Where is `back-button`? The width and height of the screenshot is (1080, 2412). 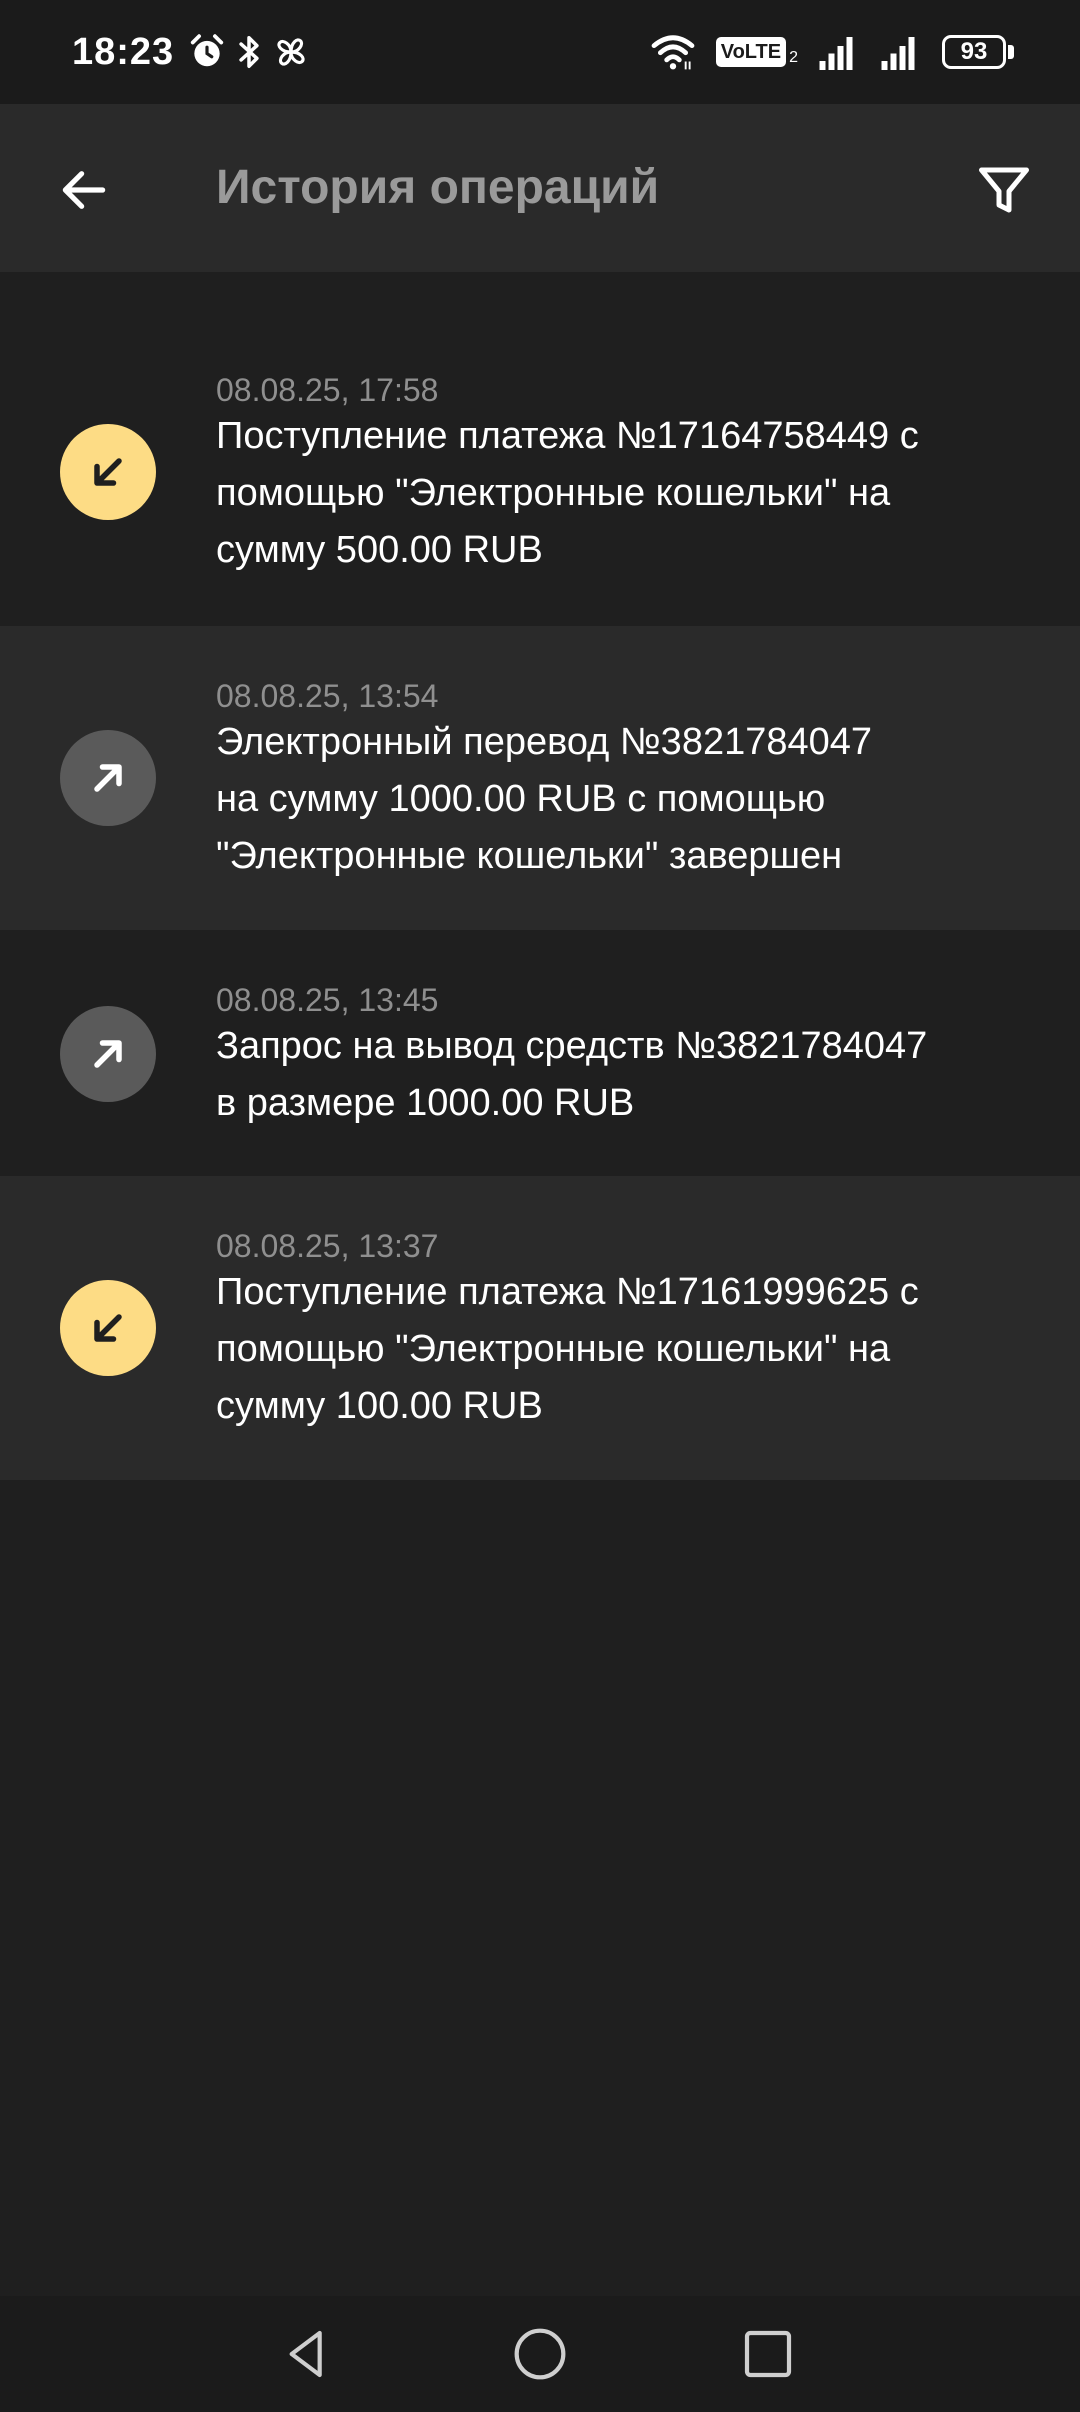
back-button is located at coordinates (84, 190).